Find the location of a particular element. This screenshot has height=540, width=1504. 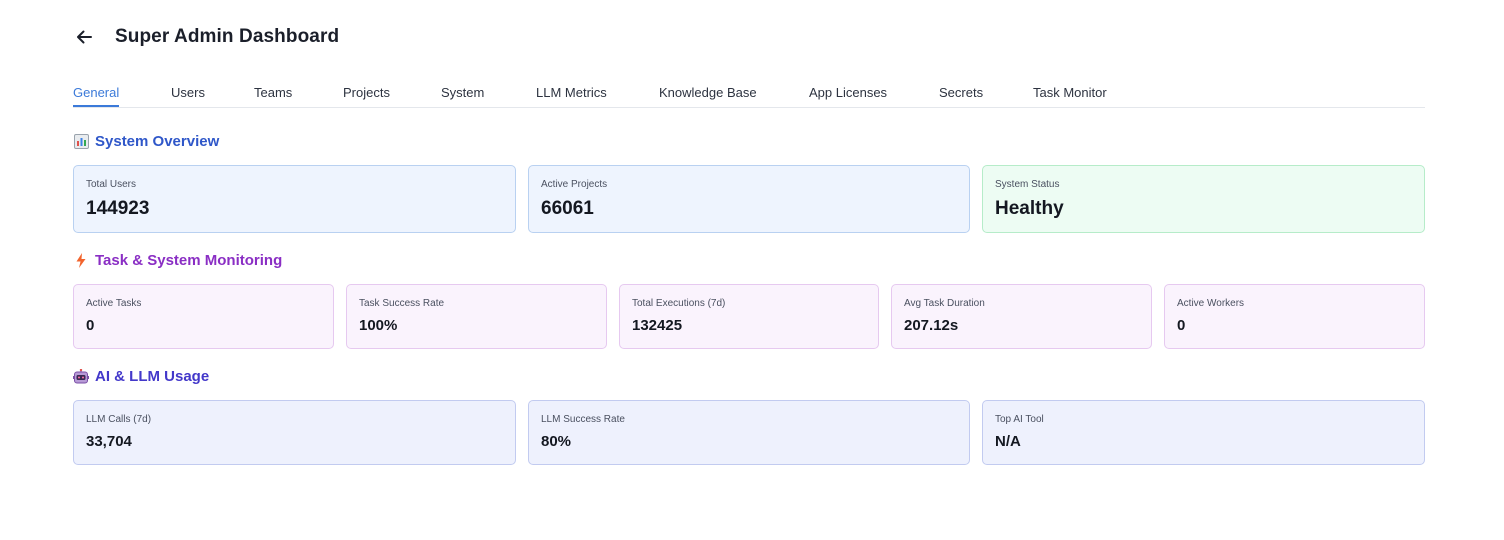

section-ai-llm-usage: AI & LLM Usage is located at coordinates (141, 376).